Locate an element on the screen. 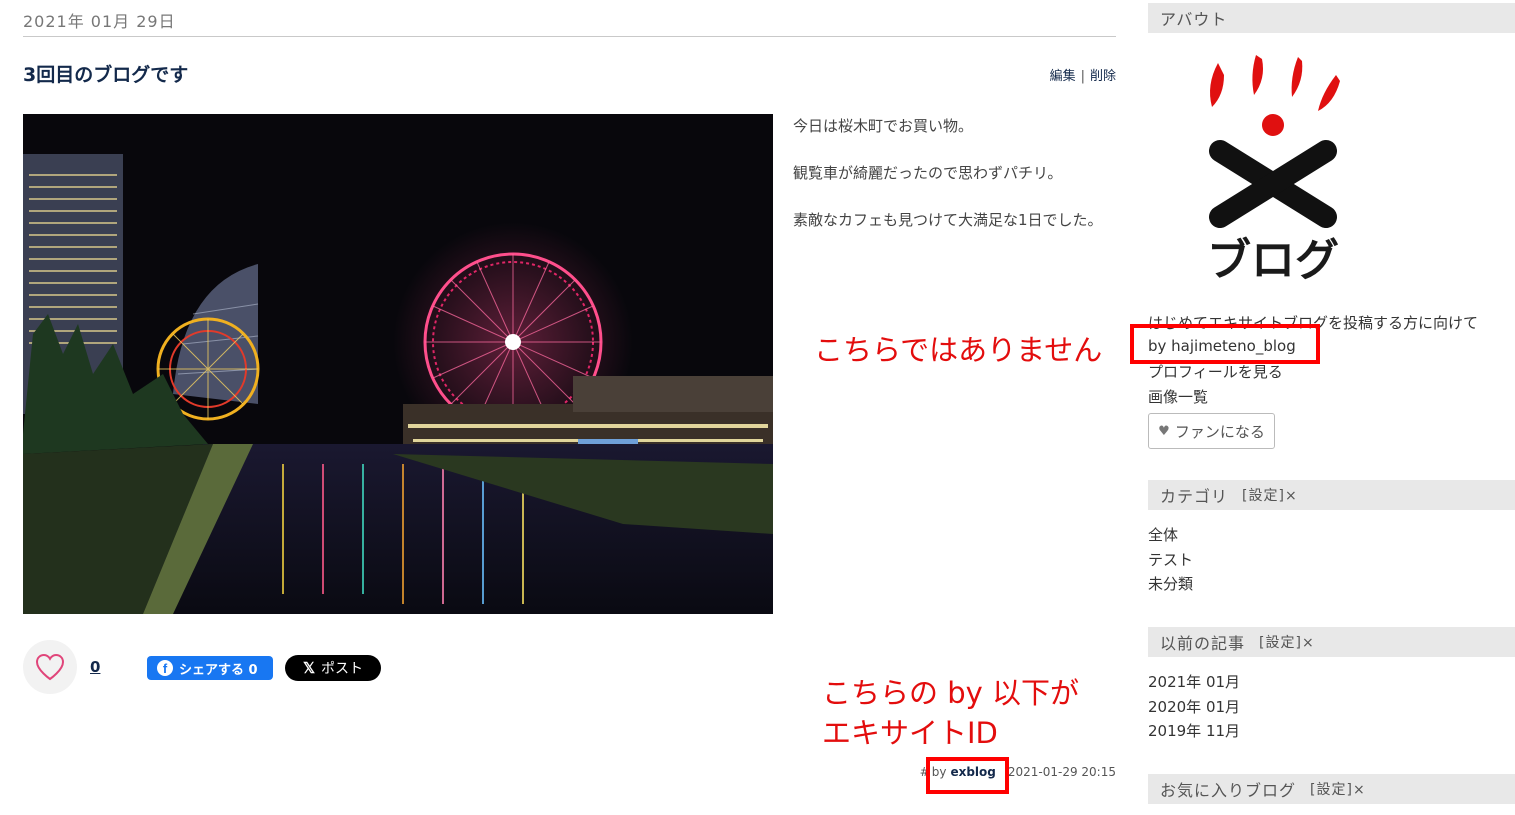 The height and width of the screenshot is (815, 1515). tag-hash: # is located at coordinates (924, 772).